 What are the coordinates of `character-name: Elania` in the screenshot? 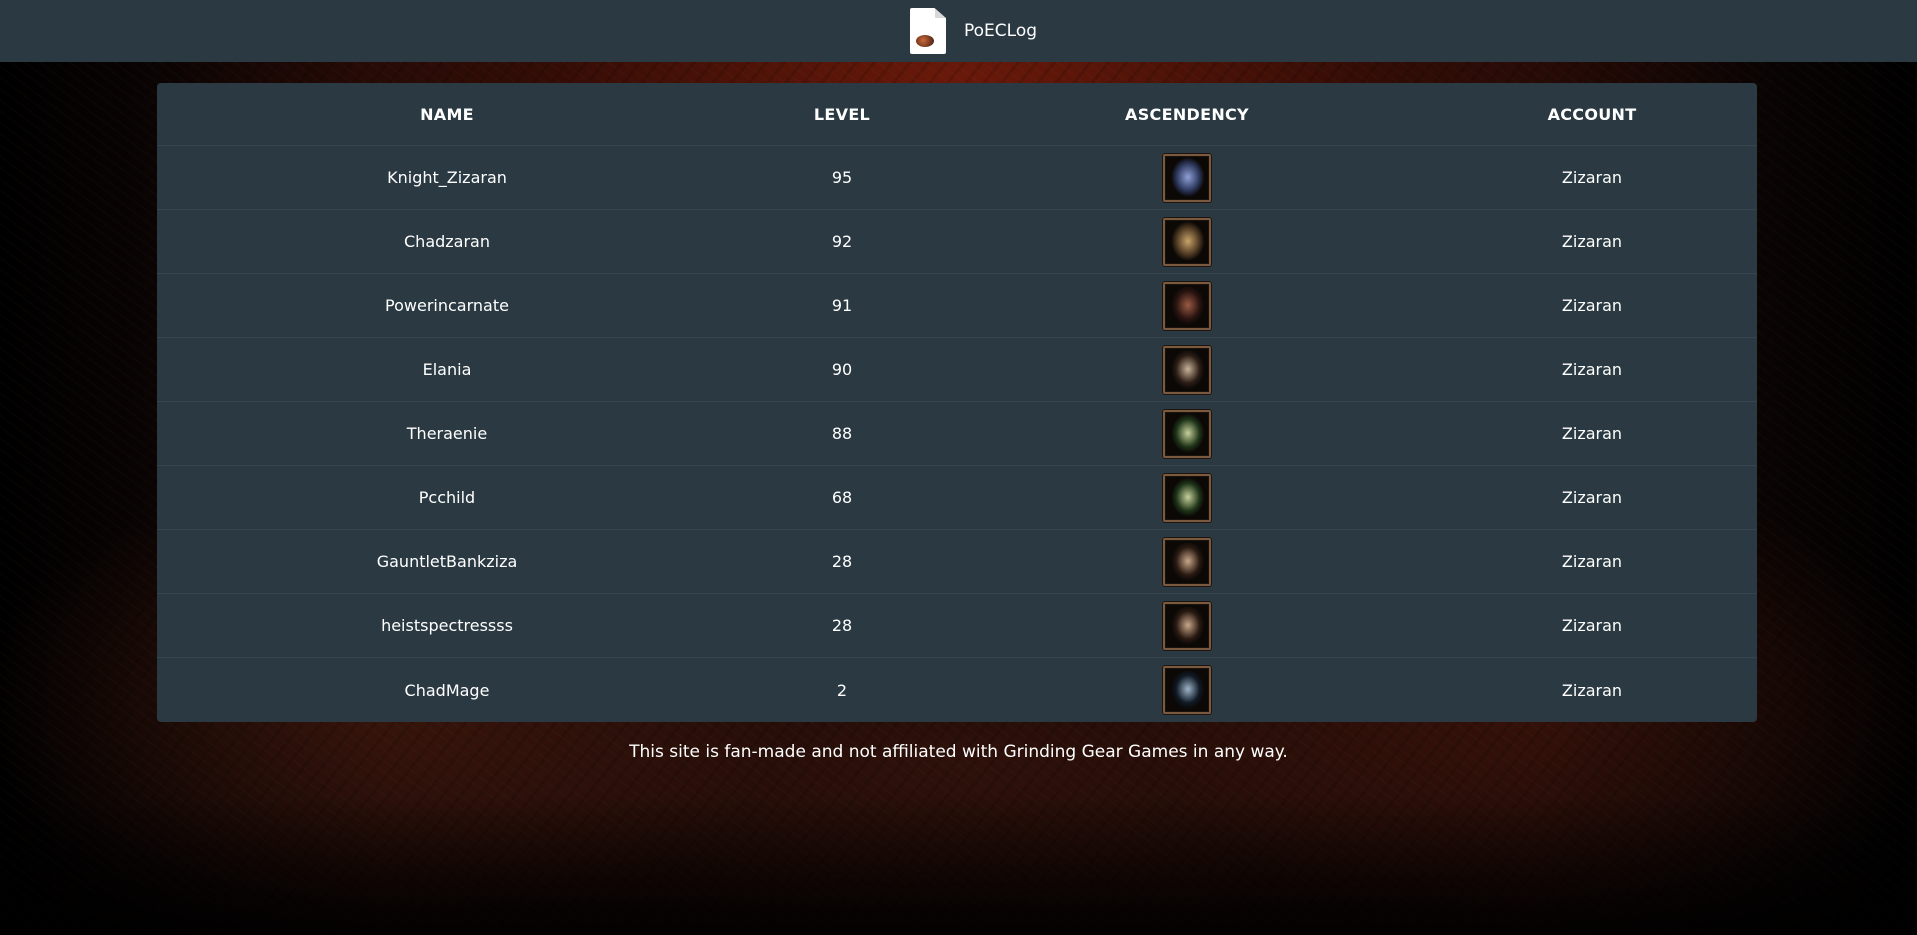 It's located at (447, 369).